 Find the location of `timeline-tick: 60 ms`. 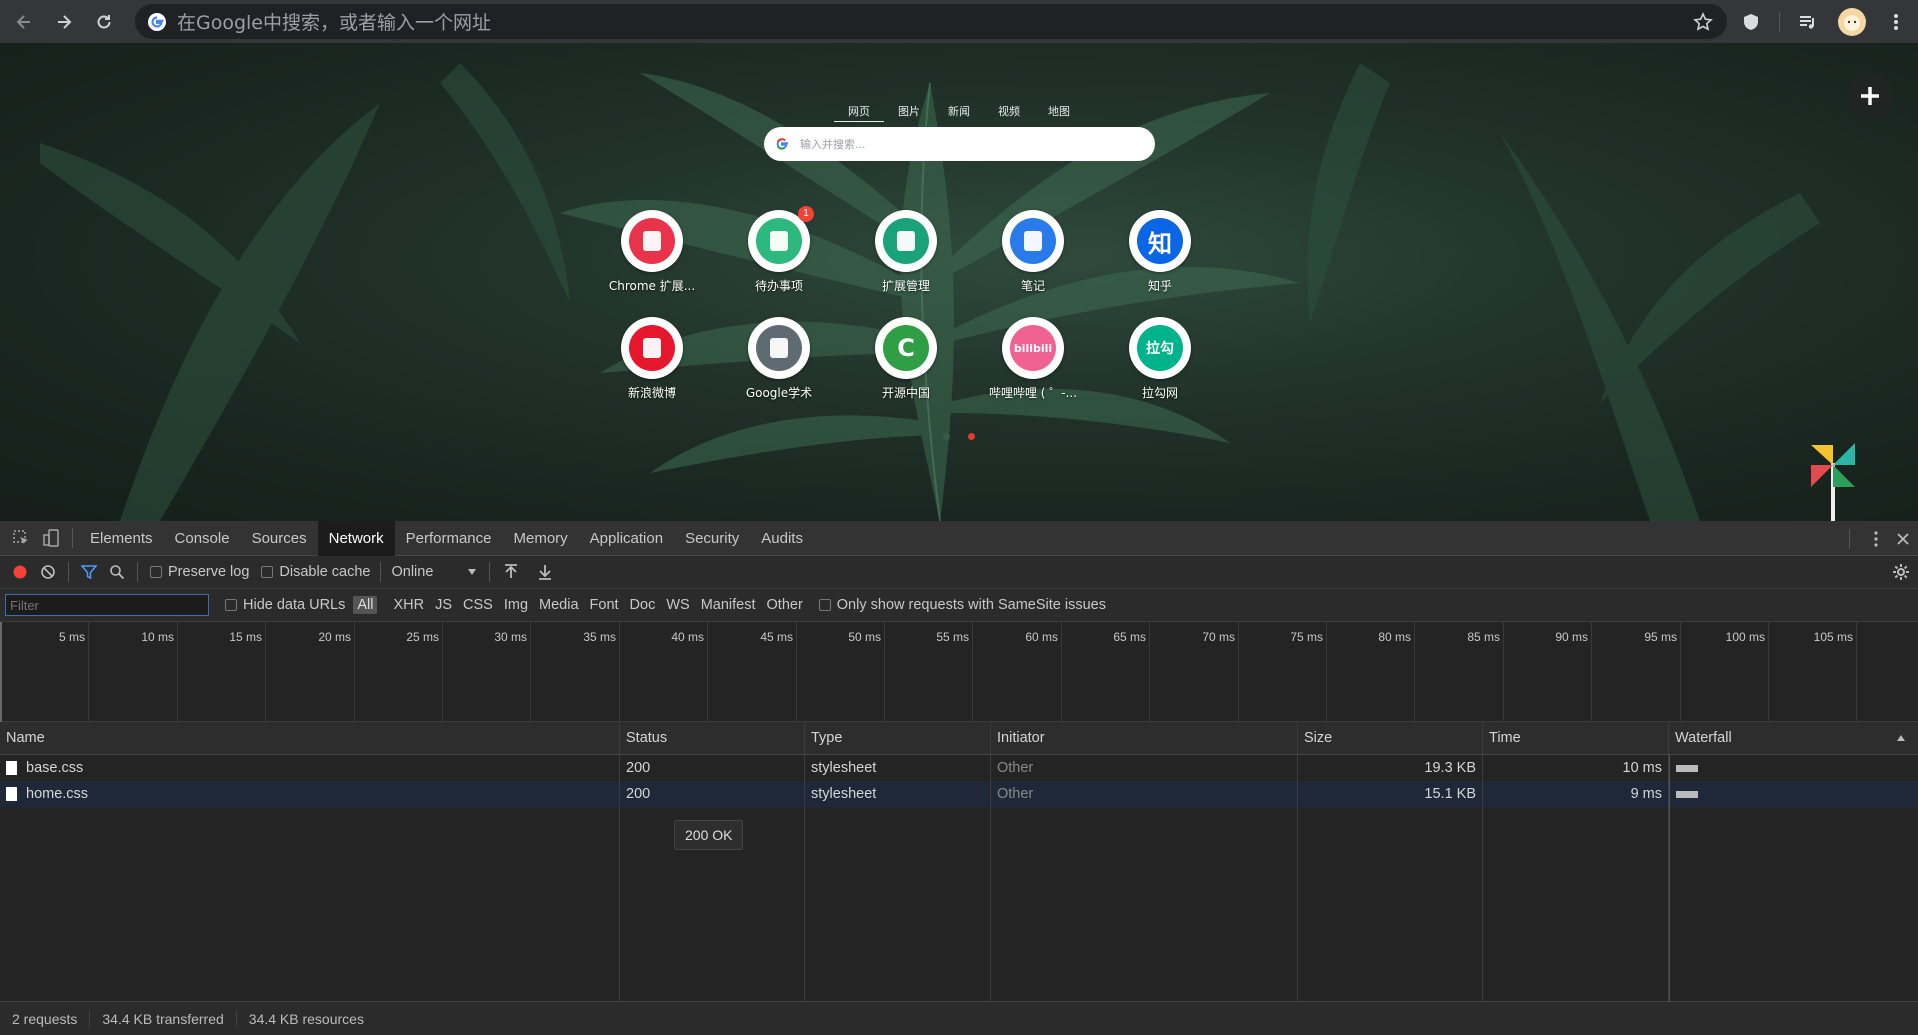

timeline-tick: 60 ms is located at coordinates (1043, 672).